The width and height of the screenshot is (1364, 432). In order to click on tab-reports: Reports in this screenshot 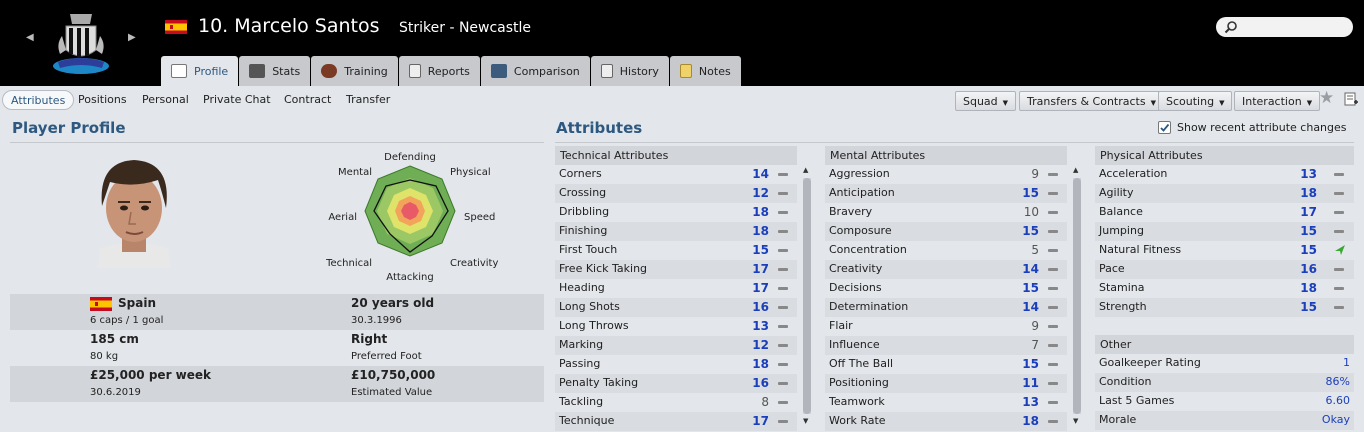, I will do `click(439, 71)`.